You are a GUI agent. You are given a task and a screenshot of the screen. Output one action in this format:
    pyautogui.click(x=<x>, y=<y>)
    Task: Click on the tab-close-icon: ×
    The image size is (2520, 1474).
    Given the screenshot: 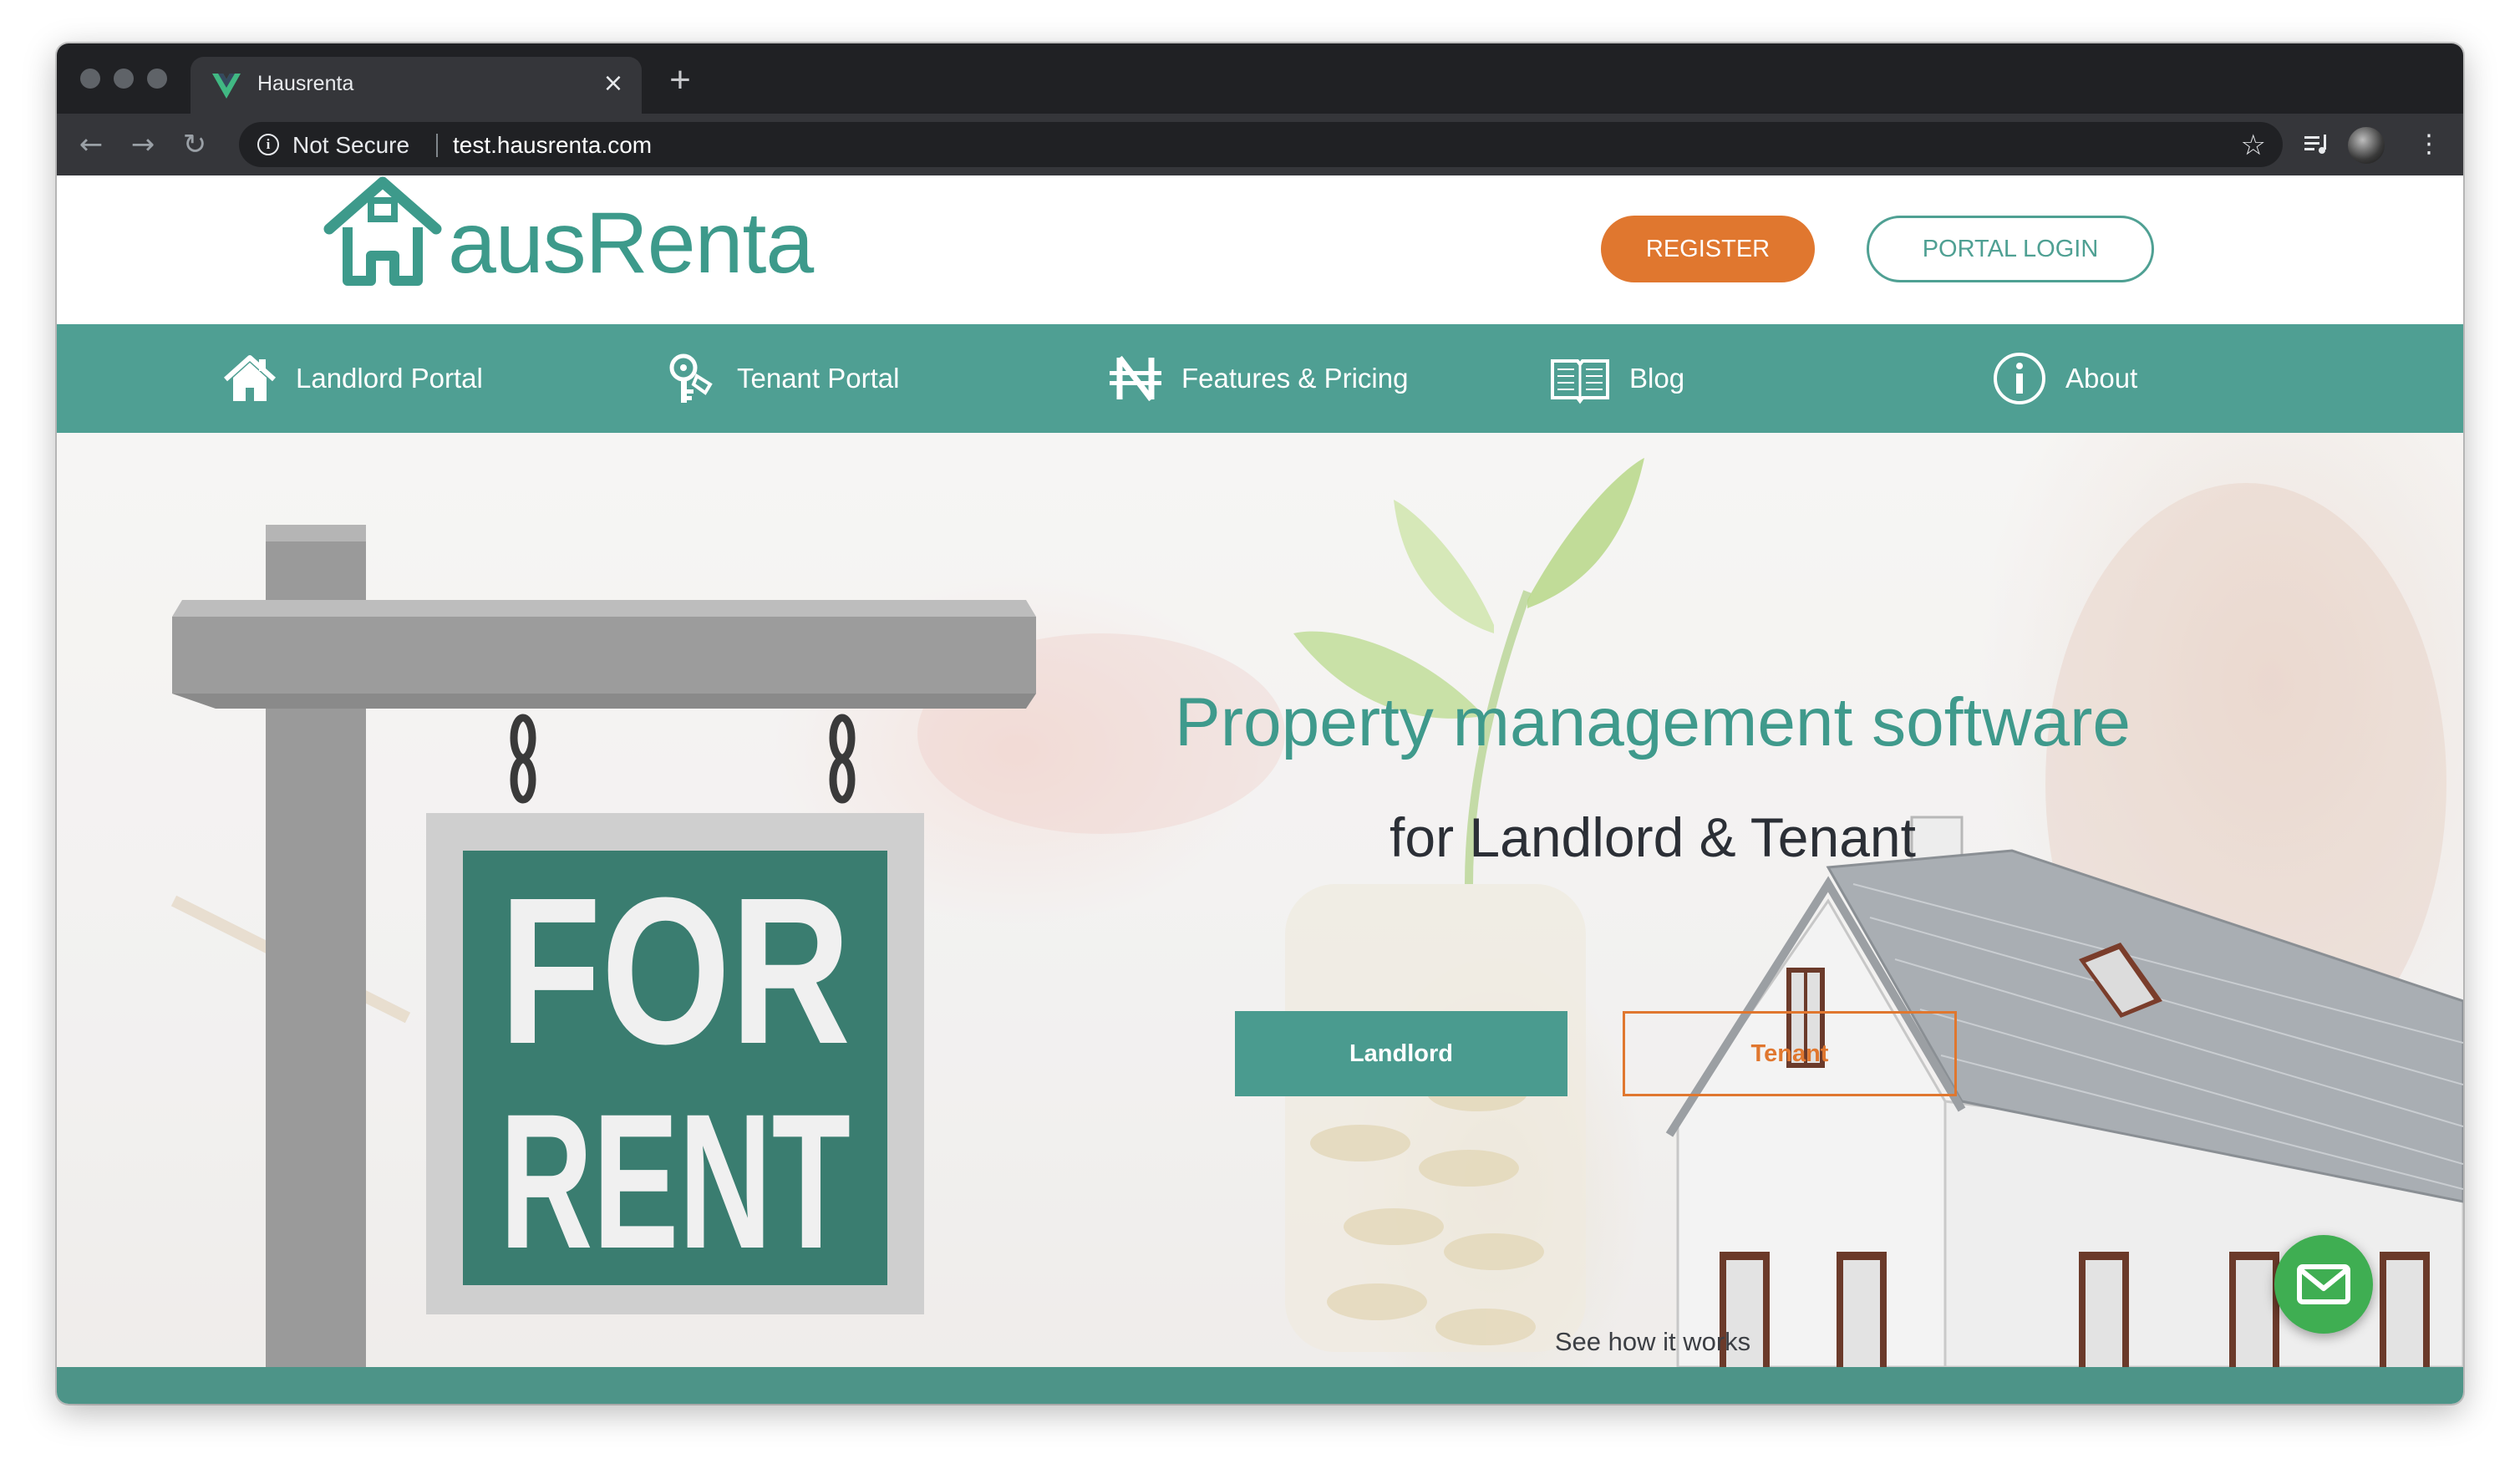 What is the action you would take?
    pyautogui.click(x=613, y=83)
    